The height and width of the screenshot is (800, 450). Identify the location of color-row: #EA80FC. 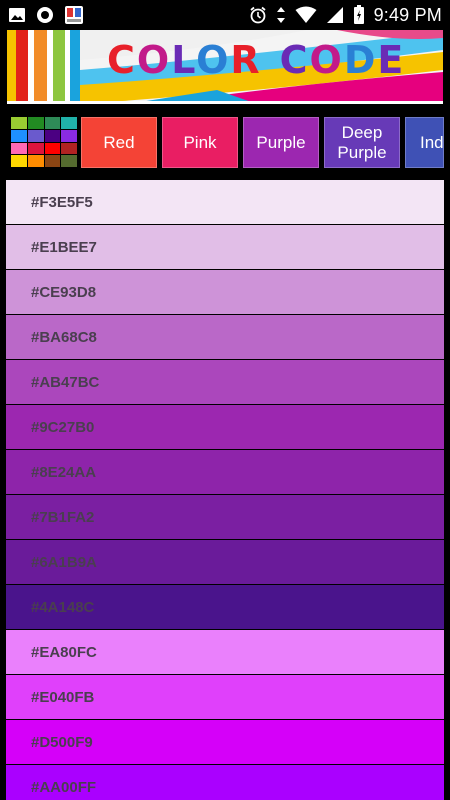
(225, 652).